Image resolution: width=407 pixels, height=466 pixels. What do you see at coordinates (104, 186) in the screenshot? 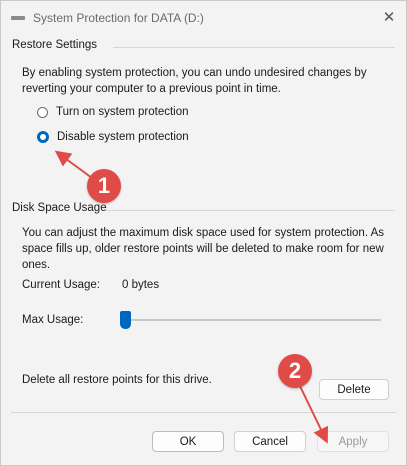
I see `annotation-marker-1: 1` at bounding box center [104, 186].